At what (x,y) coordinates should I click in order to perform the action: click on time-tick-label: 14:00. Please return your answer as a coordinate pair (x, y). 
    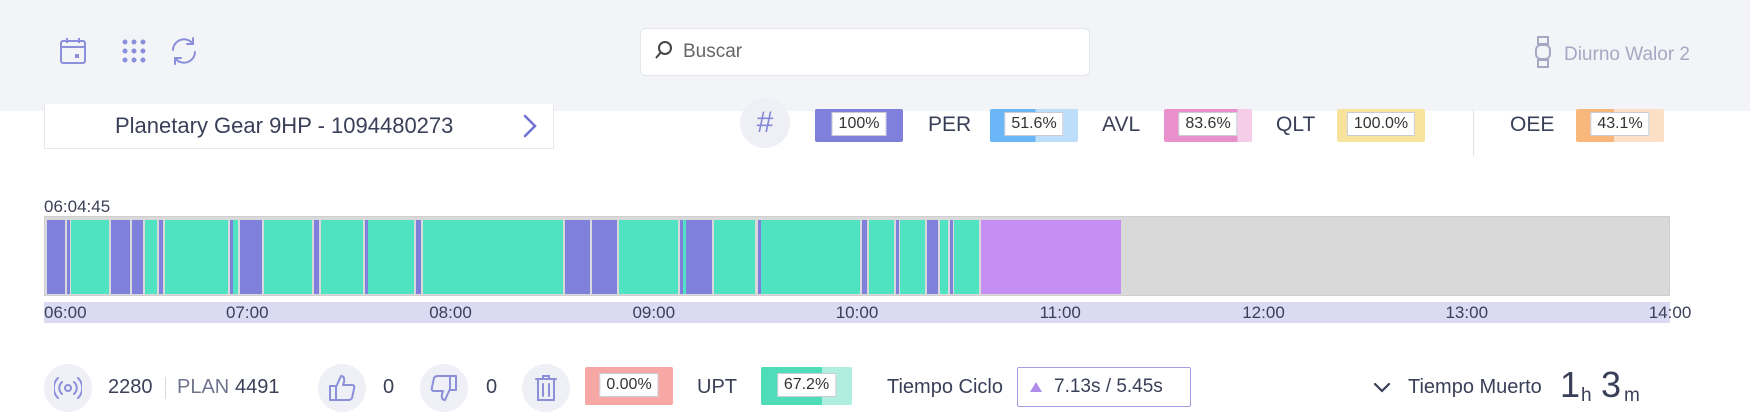
    Looking at the image, I should click on (1670, 312).